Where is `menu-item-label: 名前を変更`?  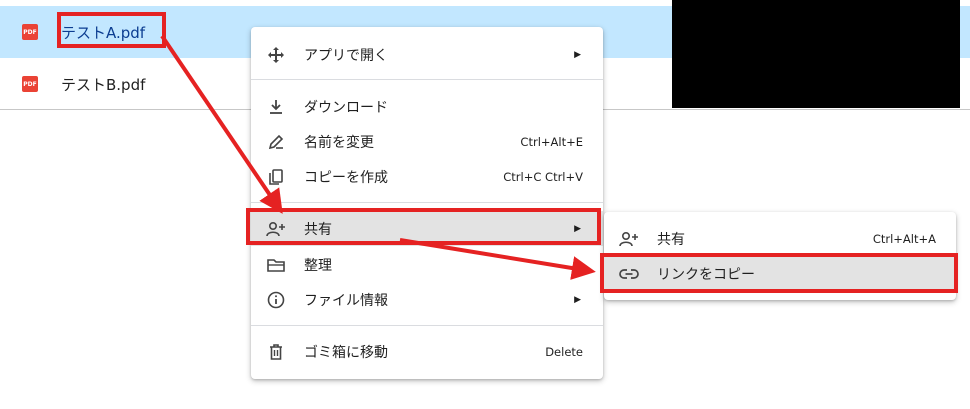
menu-item-label: 名前を変更 is located at coordinates (339, 142).